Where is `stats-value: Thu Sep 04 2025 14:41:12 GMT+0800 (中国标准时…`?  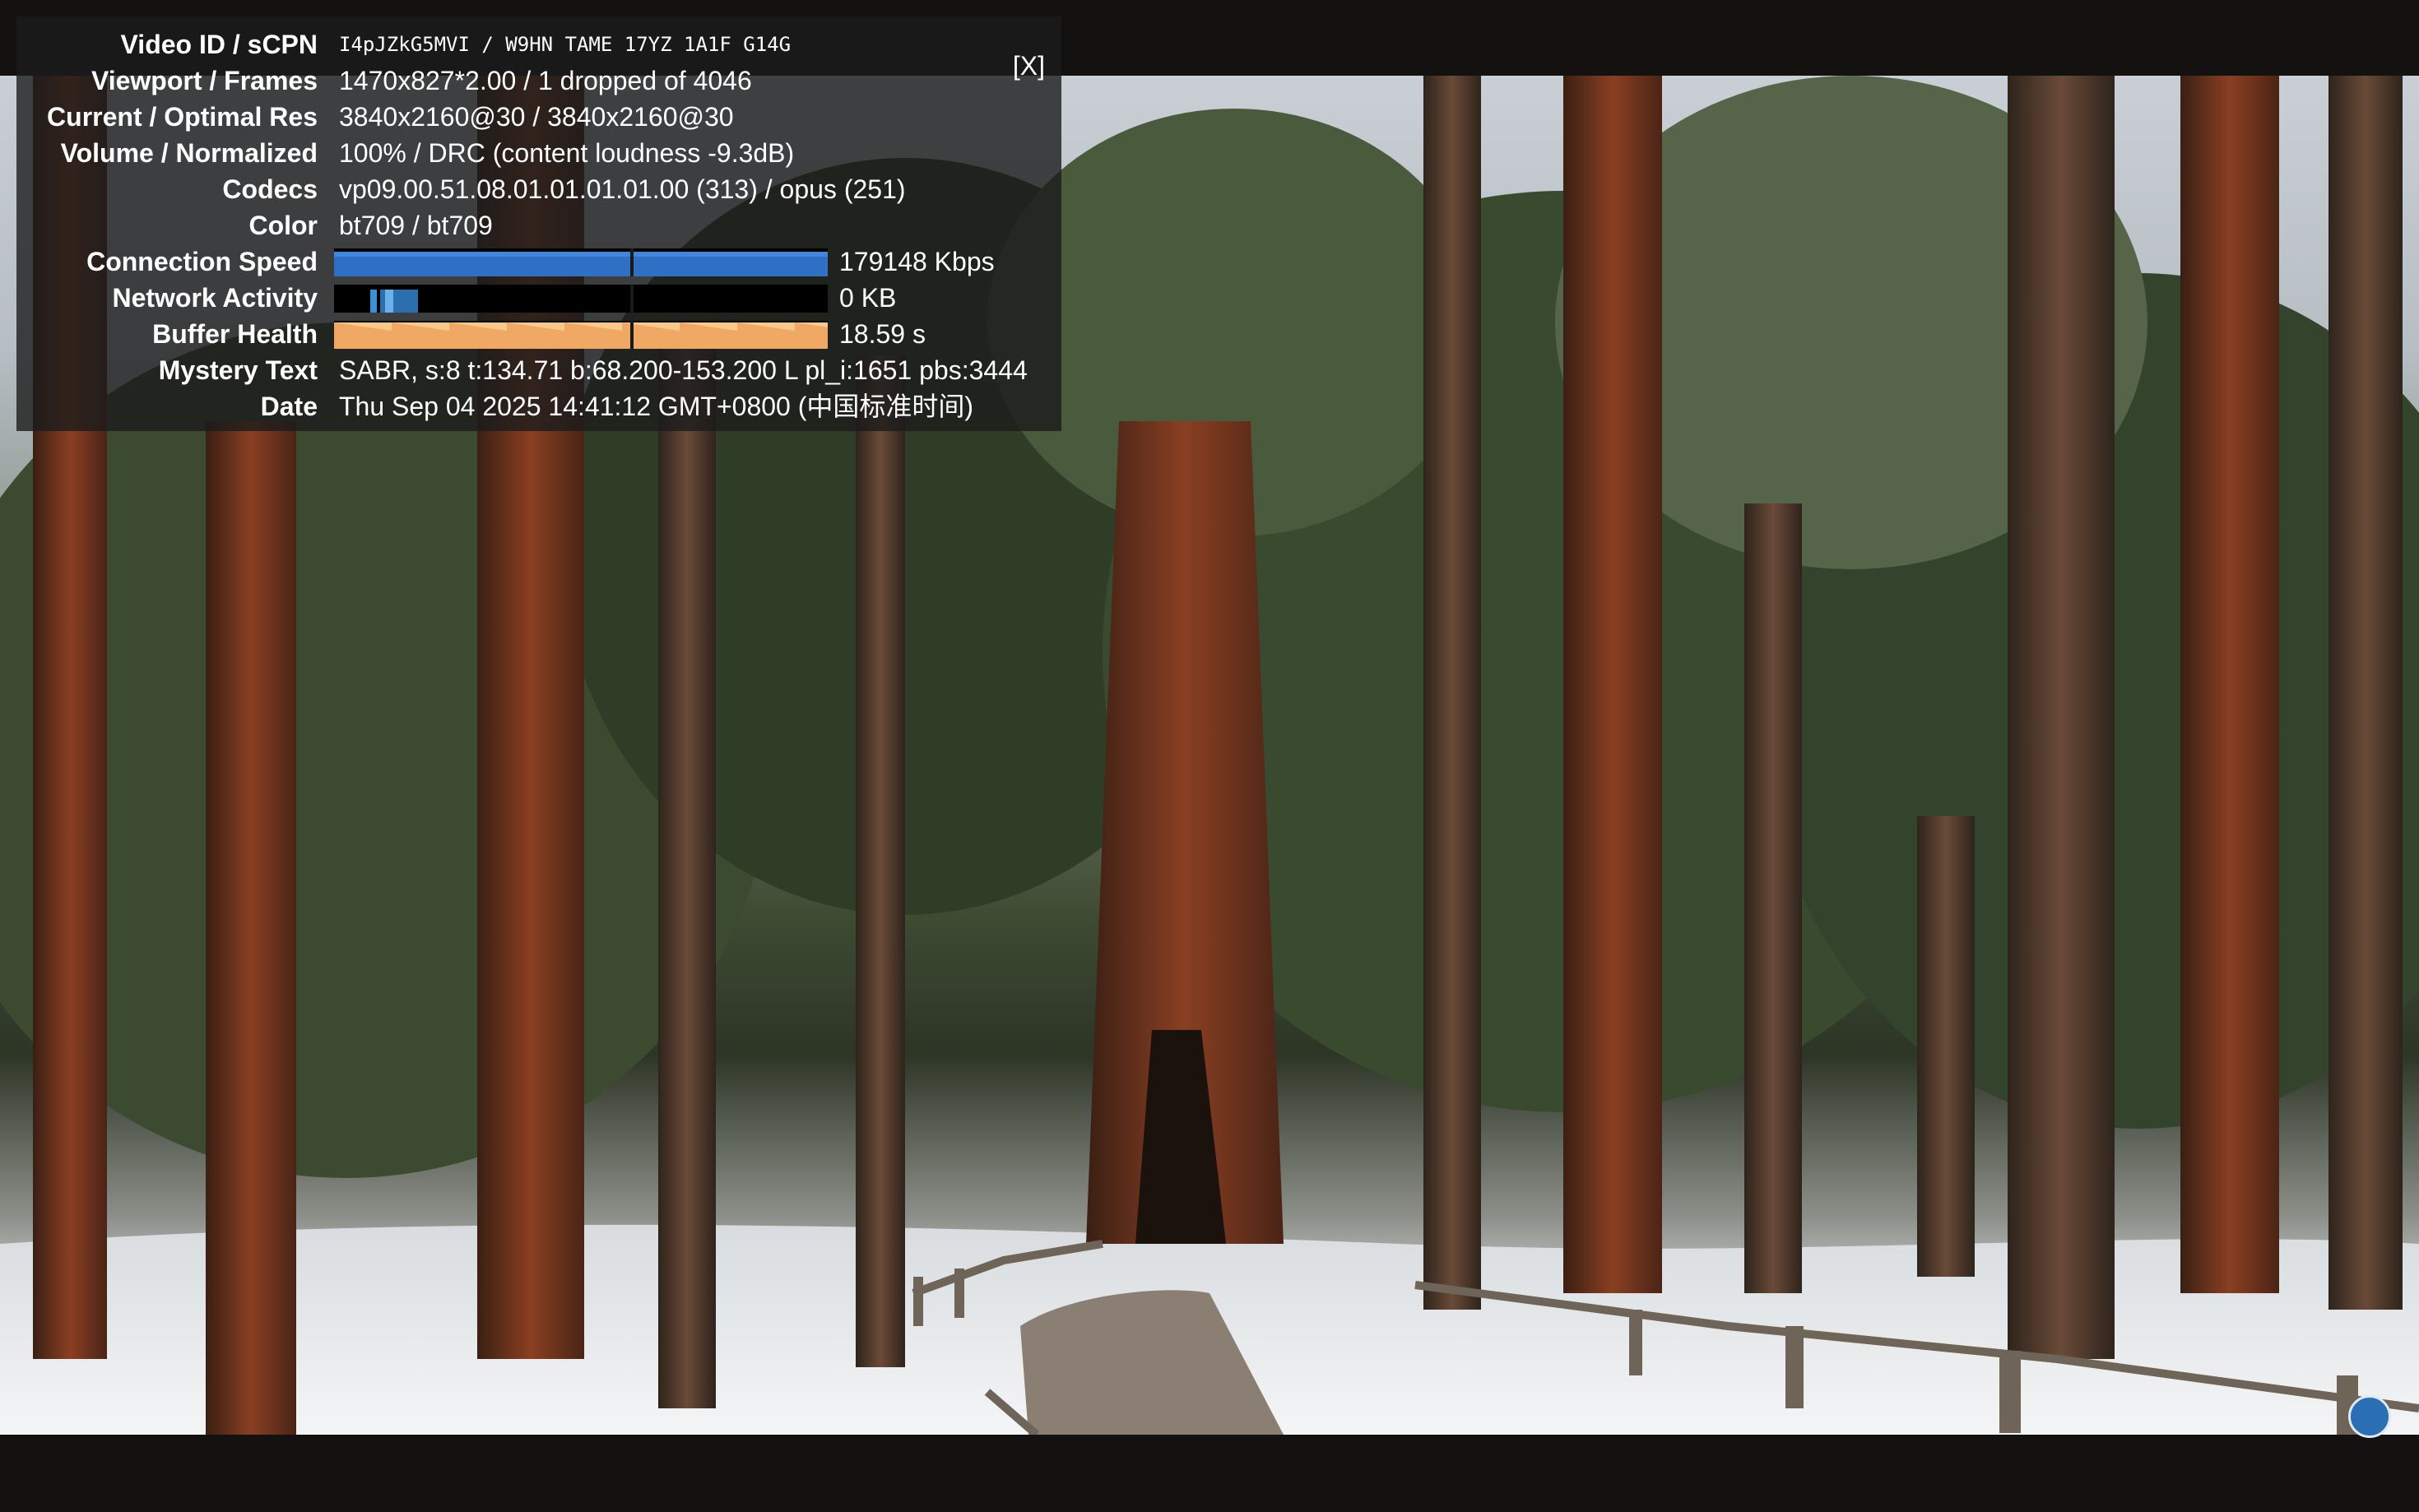 stats-value: Thu Sep 04 2025 14:41:12 GMT+0800 (中国标准时… is located at coordinates (656, 406).